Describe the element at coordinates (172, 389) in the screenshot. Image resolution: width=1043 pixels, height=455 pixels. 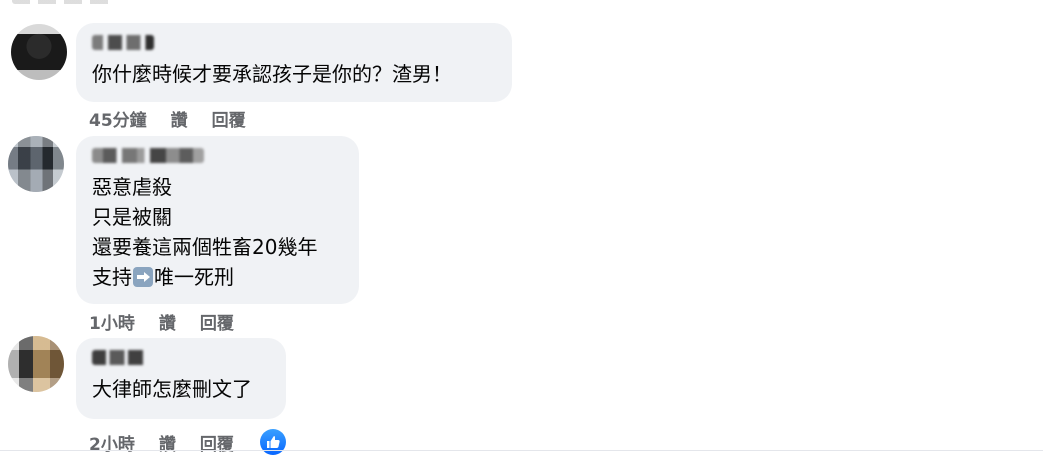
I see `comment-text: 大律師怎麼刪文了` at that location.